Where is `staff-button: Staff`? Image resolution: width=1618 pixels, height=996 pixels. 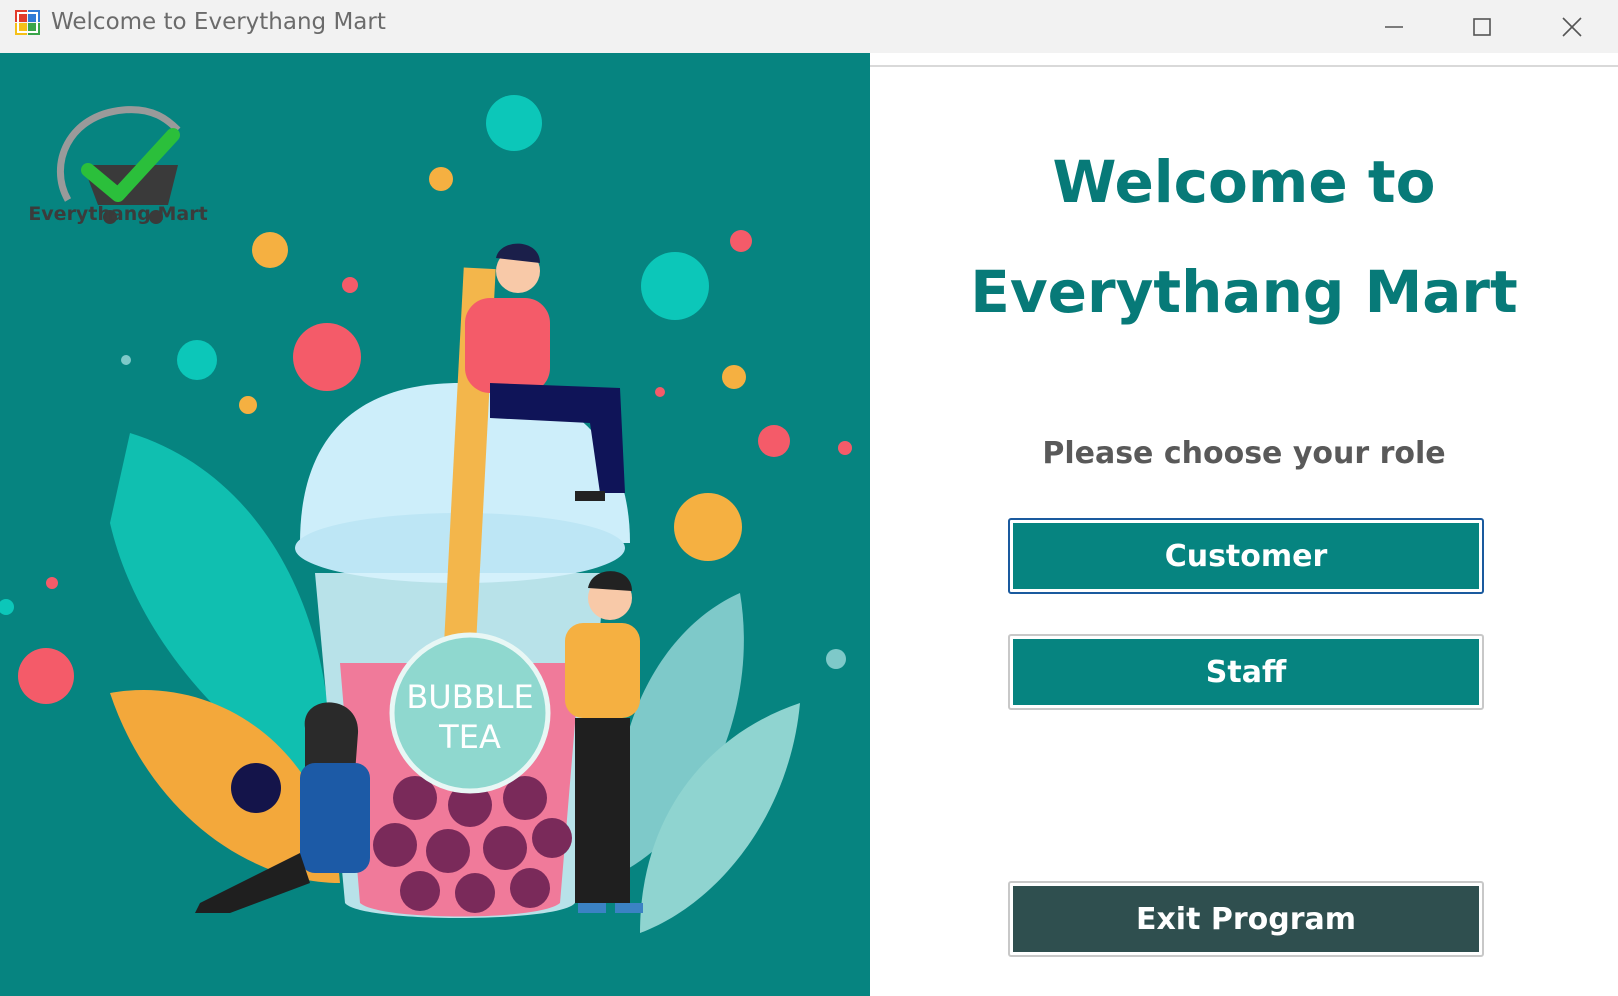 staff-button: Staff is located at coordinates (1246, 672).